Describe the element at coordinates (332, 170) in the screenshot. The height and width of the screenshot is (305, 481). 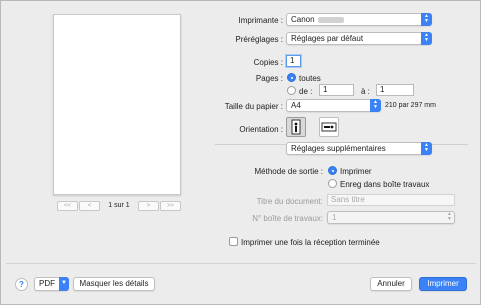
I see `output-print-radio` at that location.